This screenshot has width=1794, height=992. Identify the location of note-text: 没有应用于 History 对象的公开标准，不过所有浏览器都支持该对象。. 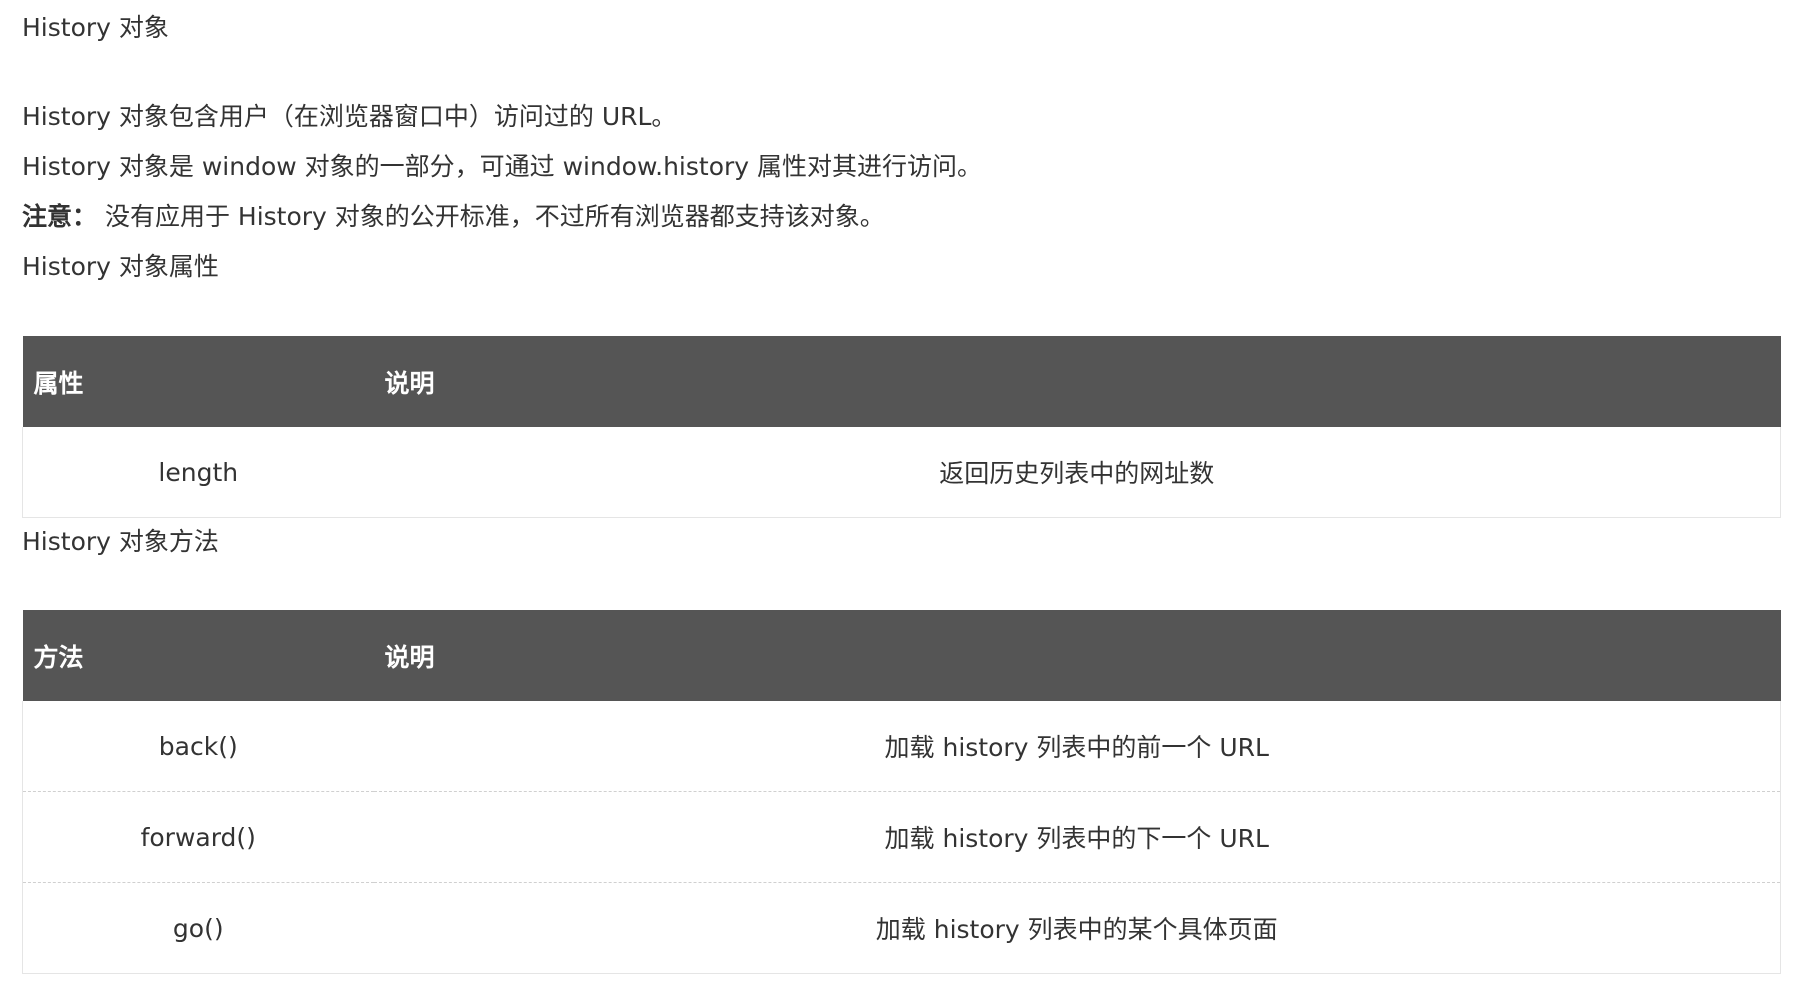
(491, 216).